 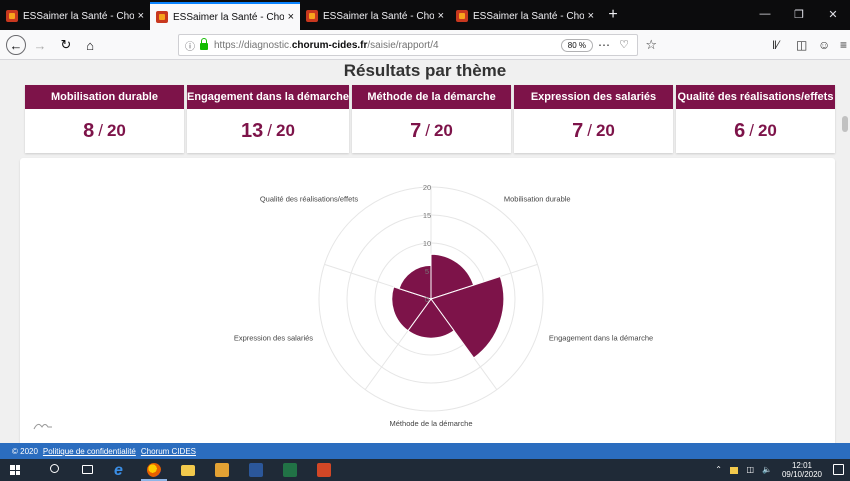 I want to click on outlook-icon, so click(x=222, y=470).